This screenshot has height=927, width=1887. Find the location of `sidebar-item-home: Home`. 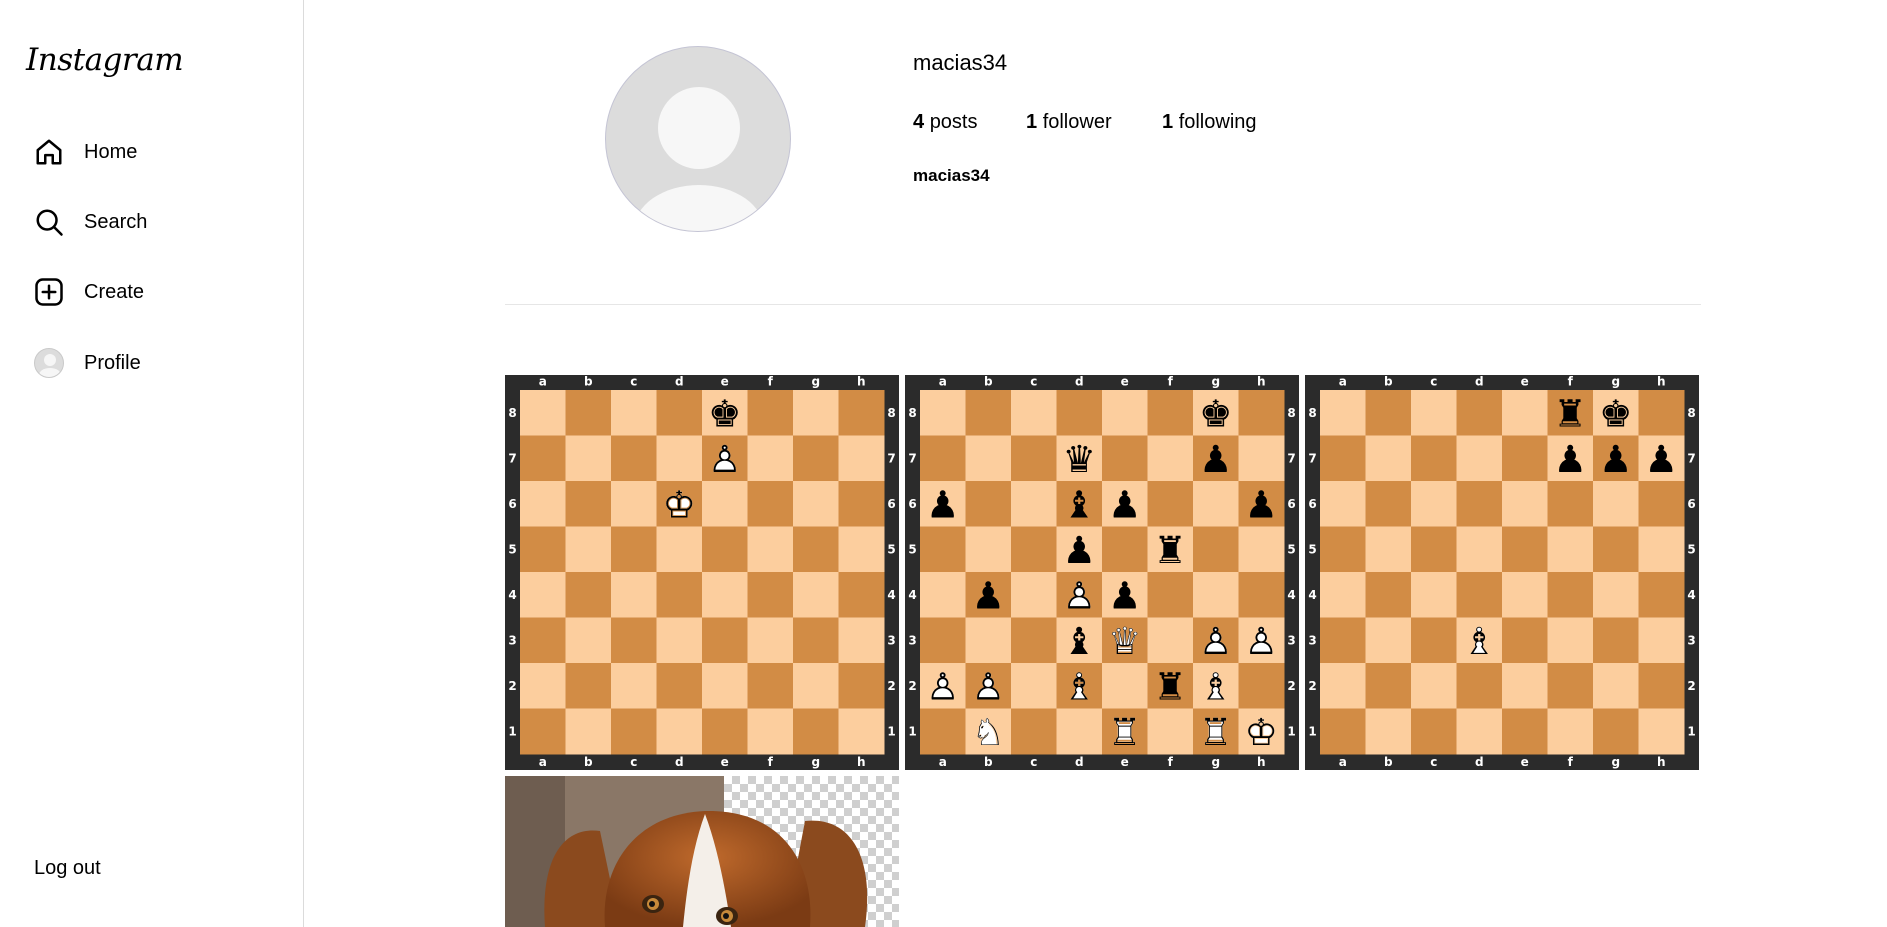

sidebar-item-home: Home is located at coordinates (85, 152).